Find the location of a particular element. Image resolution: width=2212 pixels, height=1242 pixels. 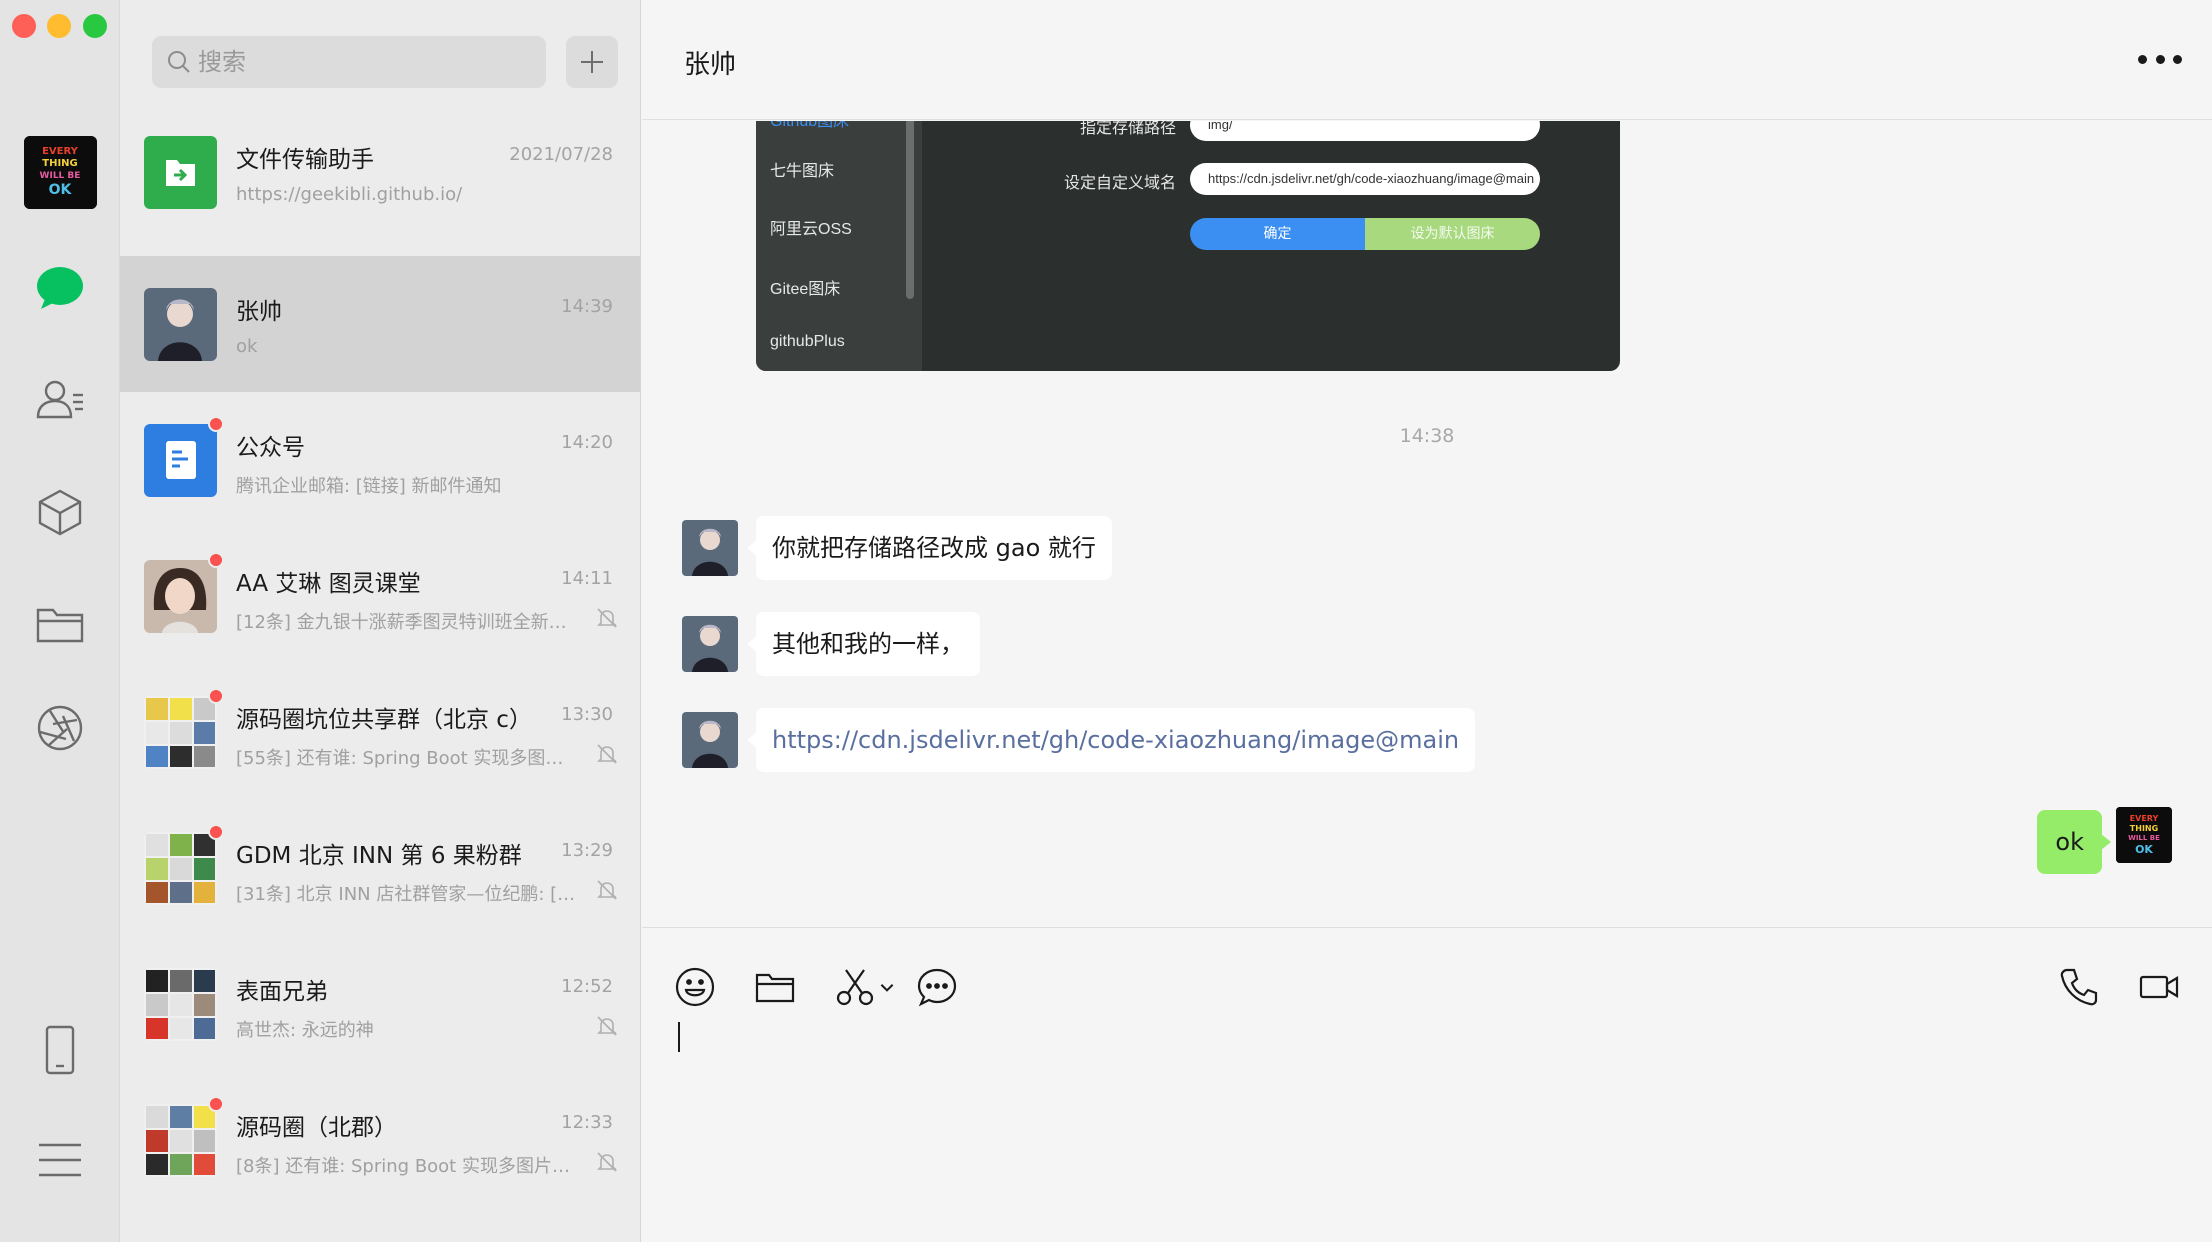

nav-sidebar: EVERY THING WILL BE OK is located at coordinates (60, 621).